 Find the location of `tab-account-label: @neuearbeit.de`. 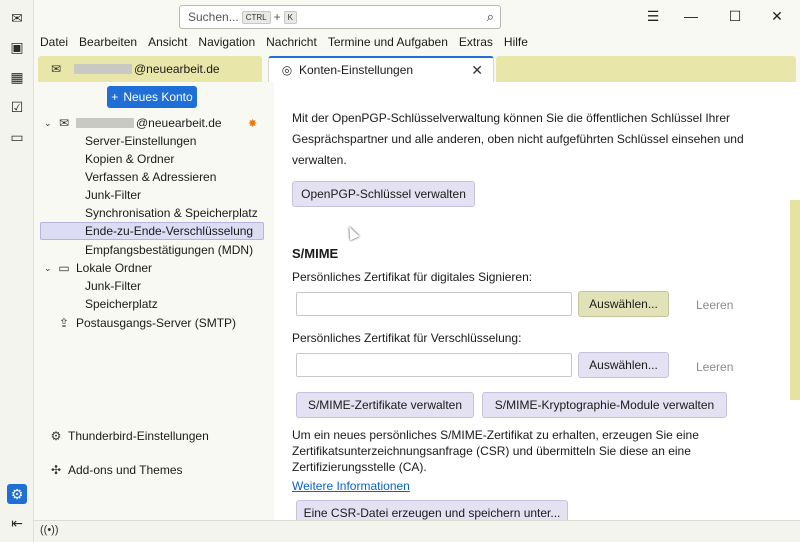

tab-account-label: @neuearbeit.de is located at coordinates (177, 69).